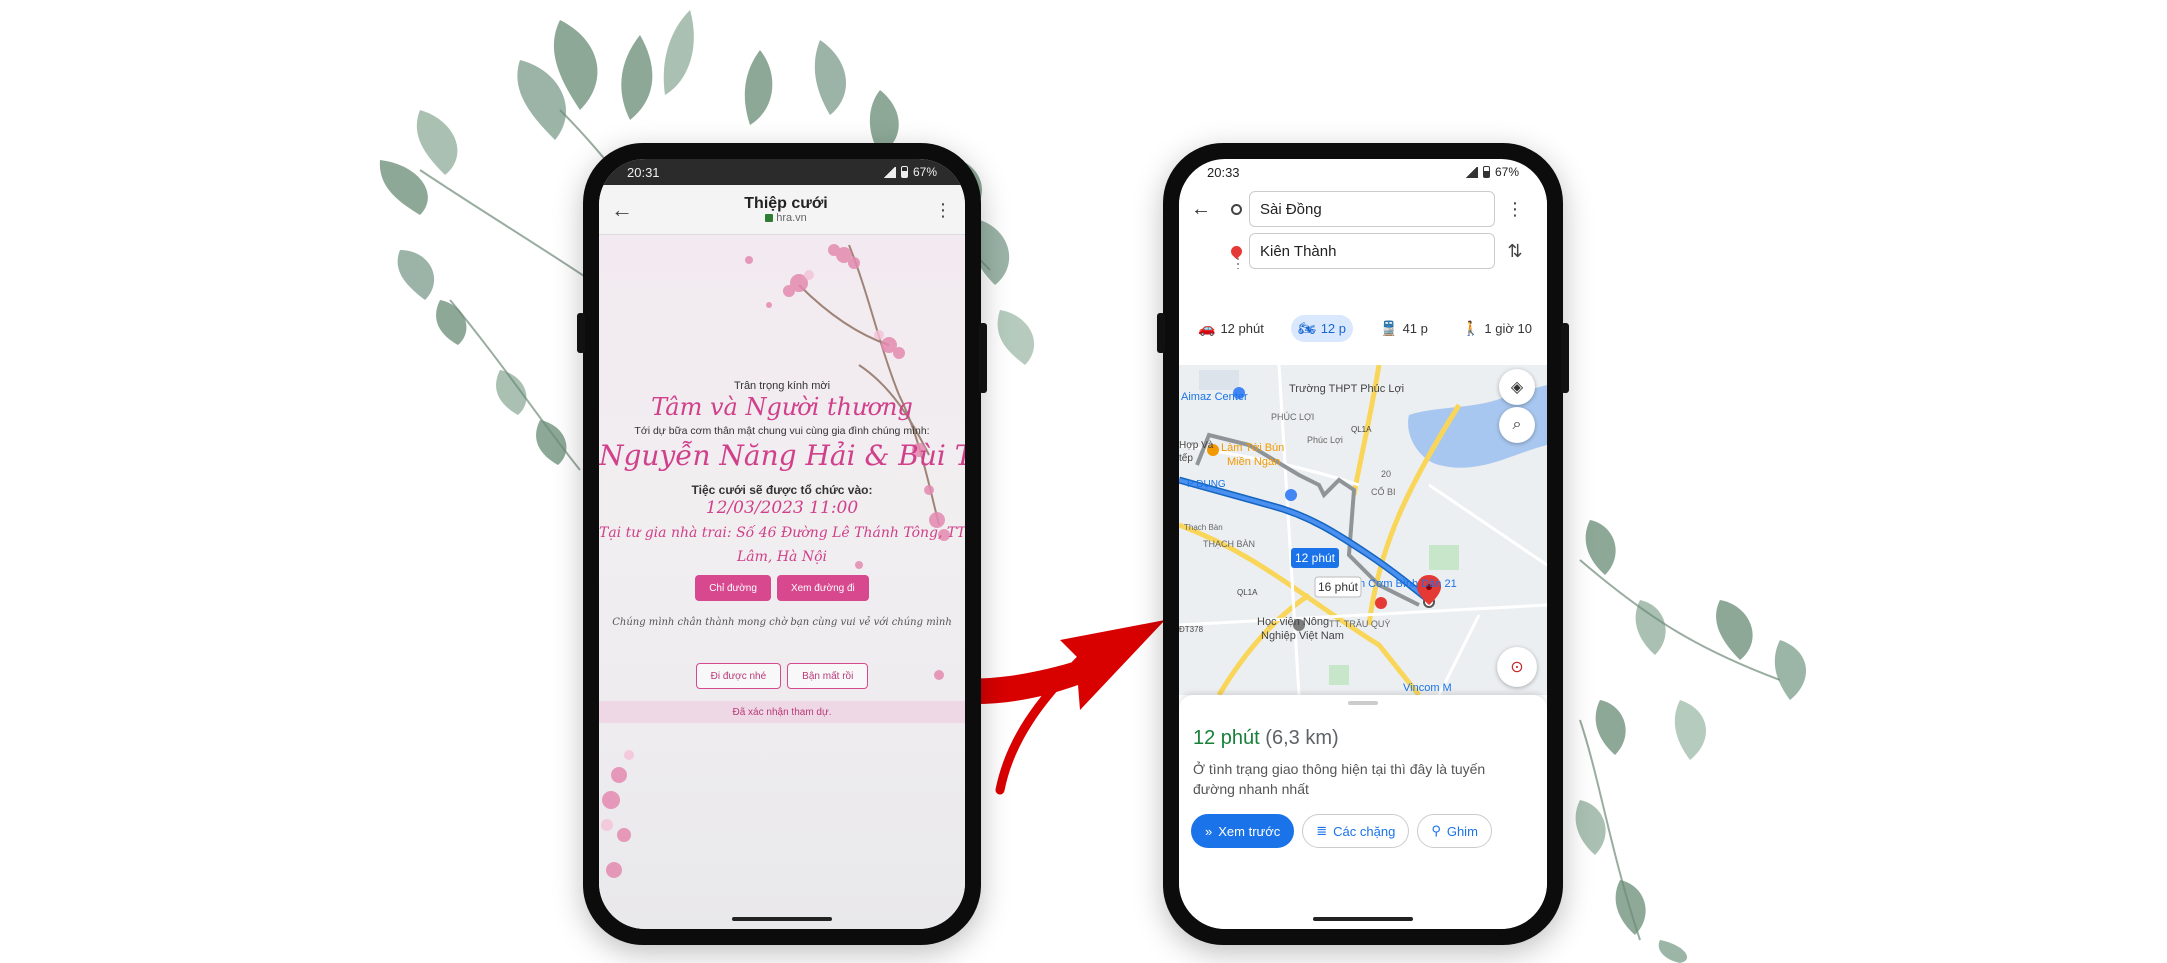 This screenshot has height=963, width=2167. What do you see at coordinates (1333, 328) in the screenshot?
I see `mode-motorbike-label: 12 p` at bounding box center [1333, 328].